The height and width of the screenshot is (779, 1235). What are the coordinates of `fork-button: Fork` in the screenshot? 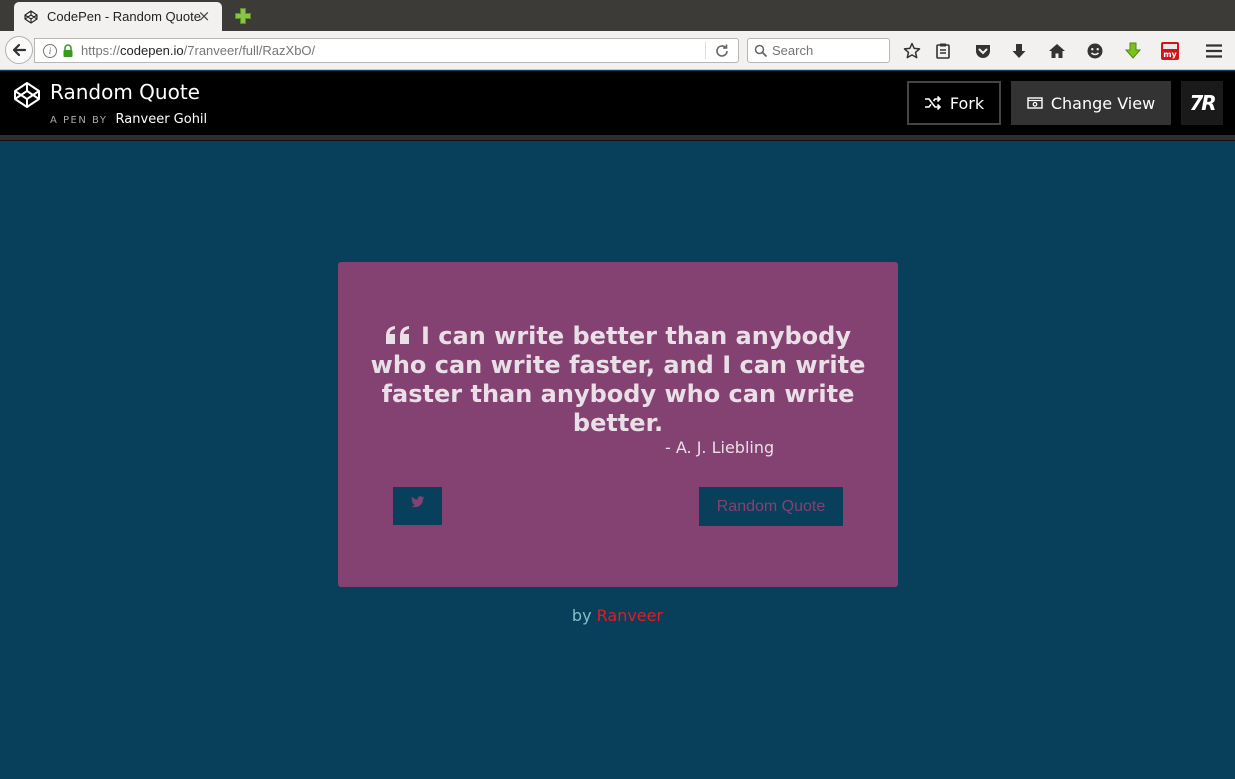 It's located at (954, 103).